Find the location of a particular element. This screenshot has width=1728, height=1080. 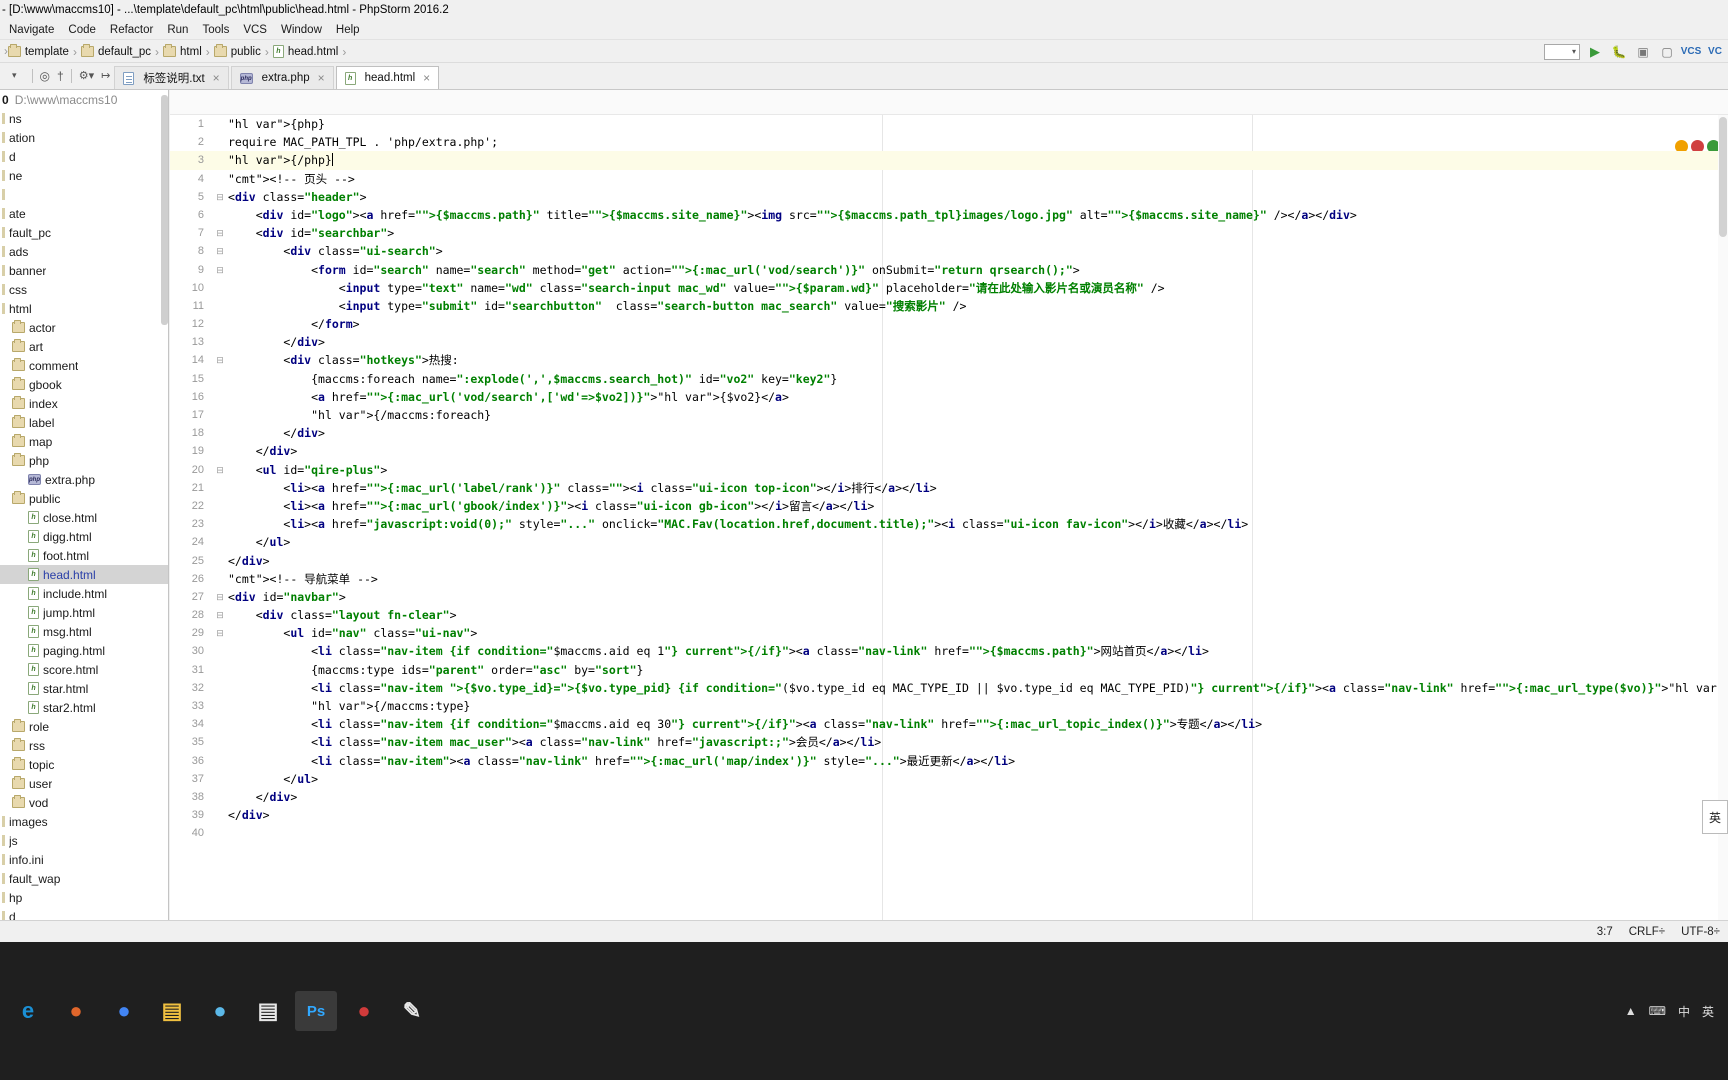

tree-item-ne: ne is located at coordinates (84, 175).